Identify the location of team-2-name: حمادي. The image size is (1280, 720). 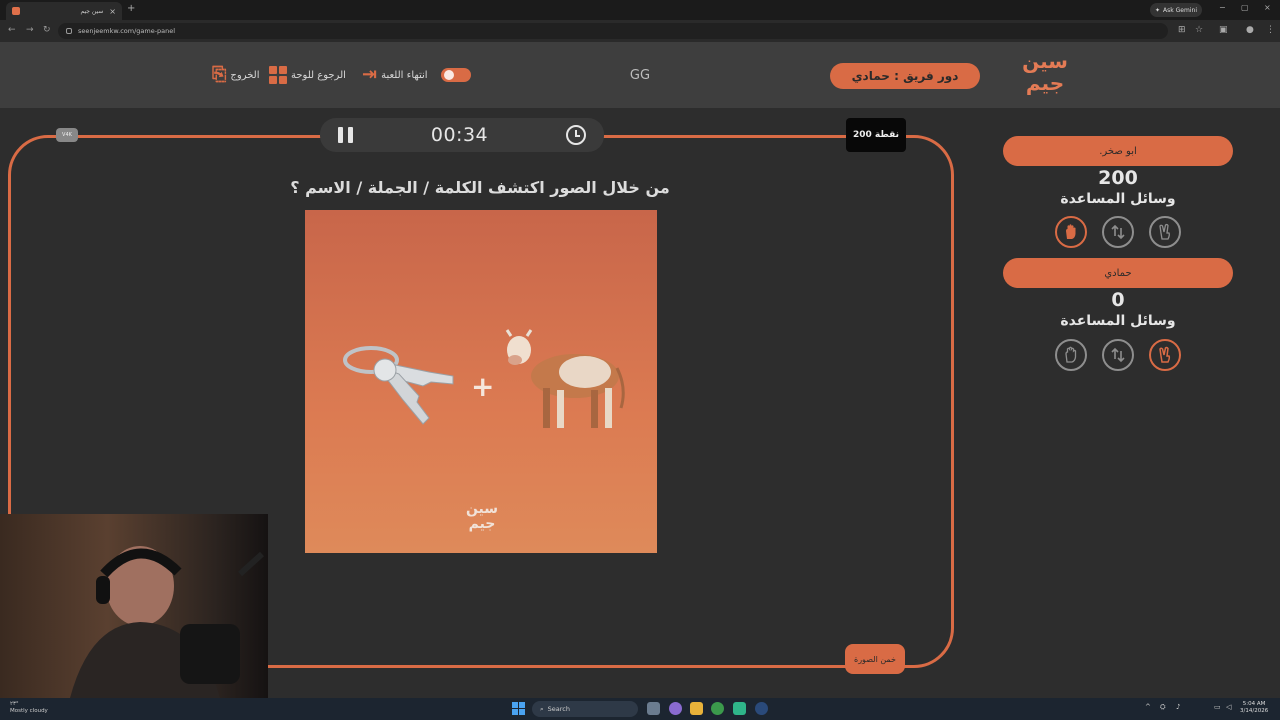
(1118, 273).